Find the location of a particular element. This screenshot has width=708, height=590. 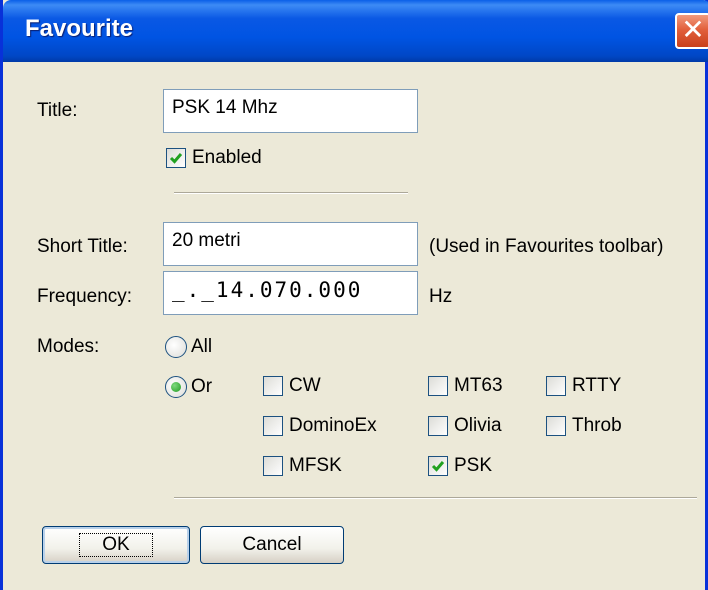

frequency-unit: Hz is located at coordinates (441, 296).